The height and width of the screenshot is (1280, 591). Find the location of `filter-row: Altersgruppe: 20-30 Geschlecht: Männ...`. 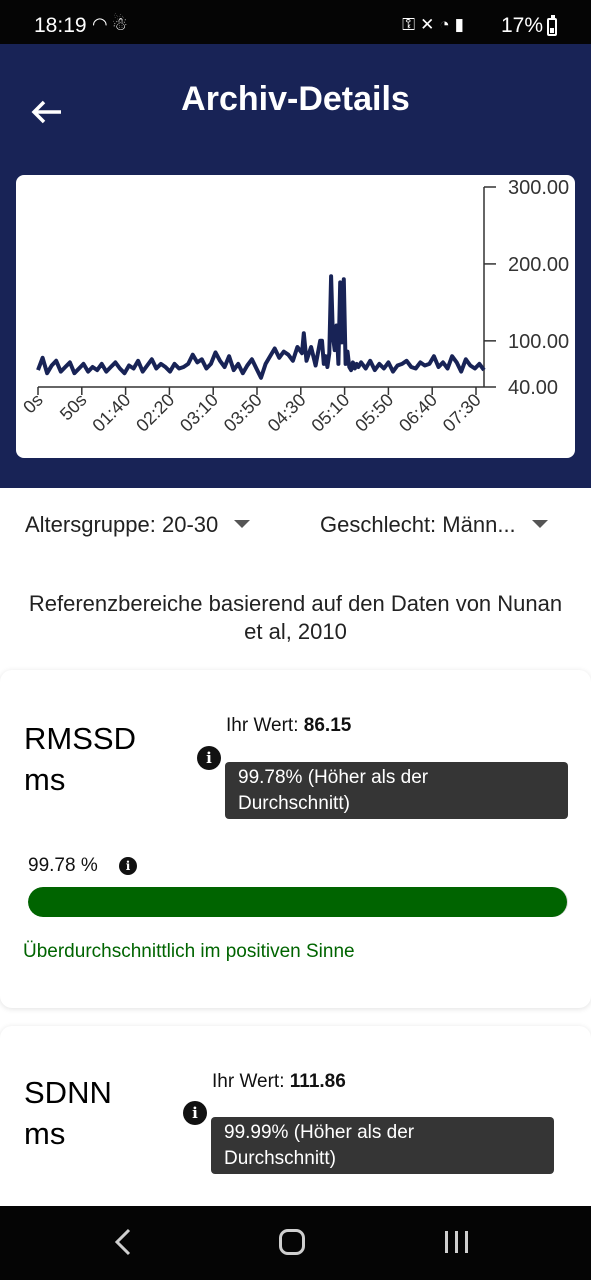

filter-row: Altersgruppe: 20-30 Geschlecht: Männ... is located at coordinates (295, 525).